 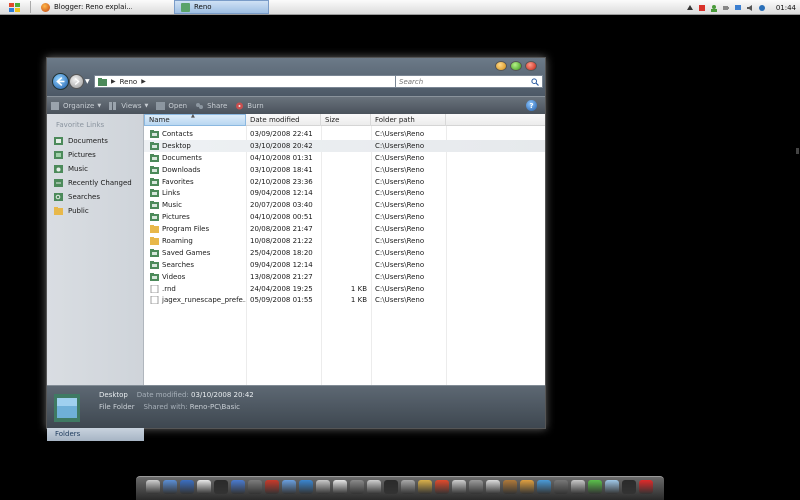 I want to click on share-button: Share, so click(x=211, y=106).